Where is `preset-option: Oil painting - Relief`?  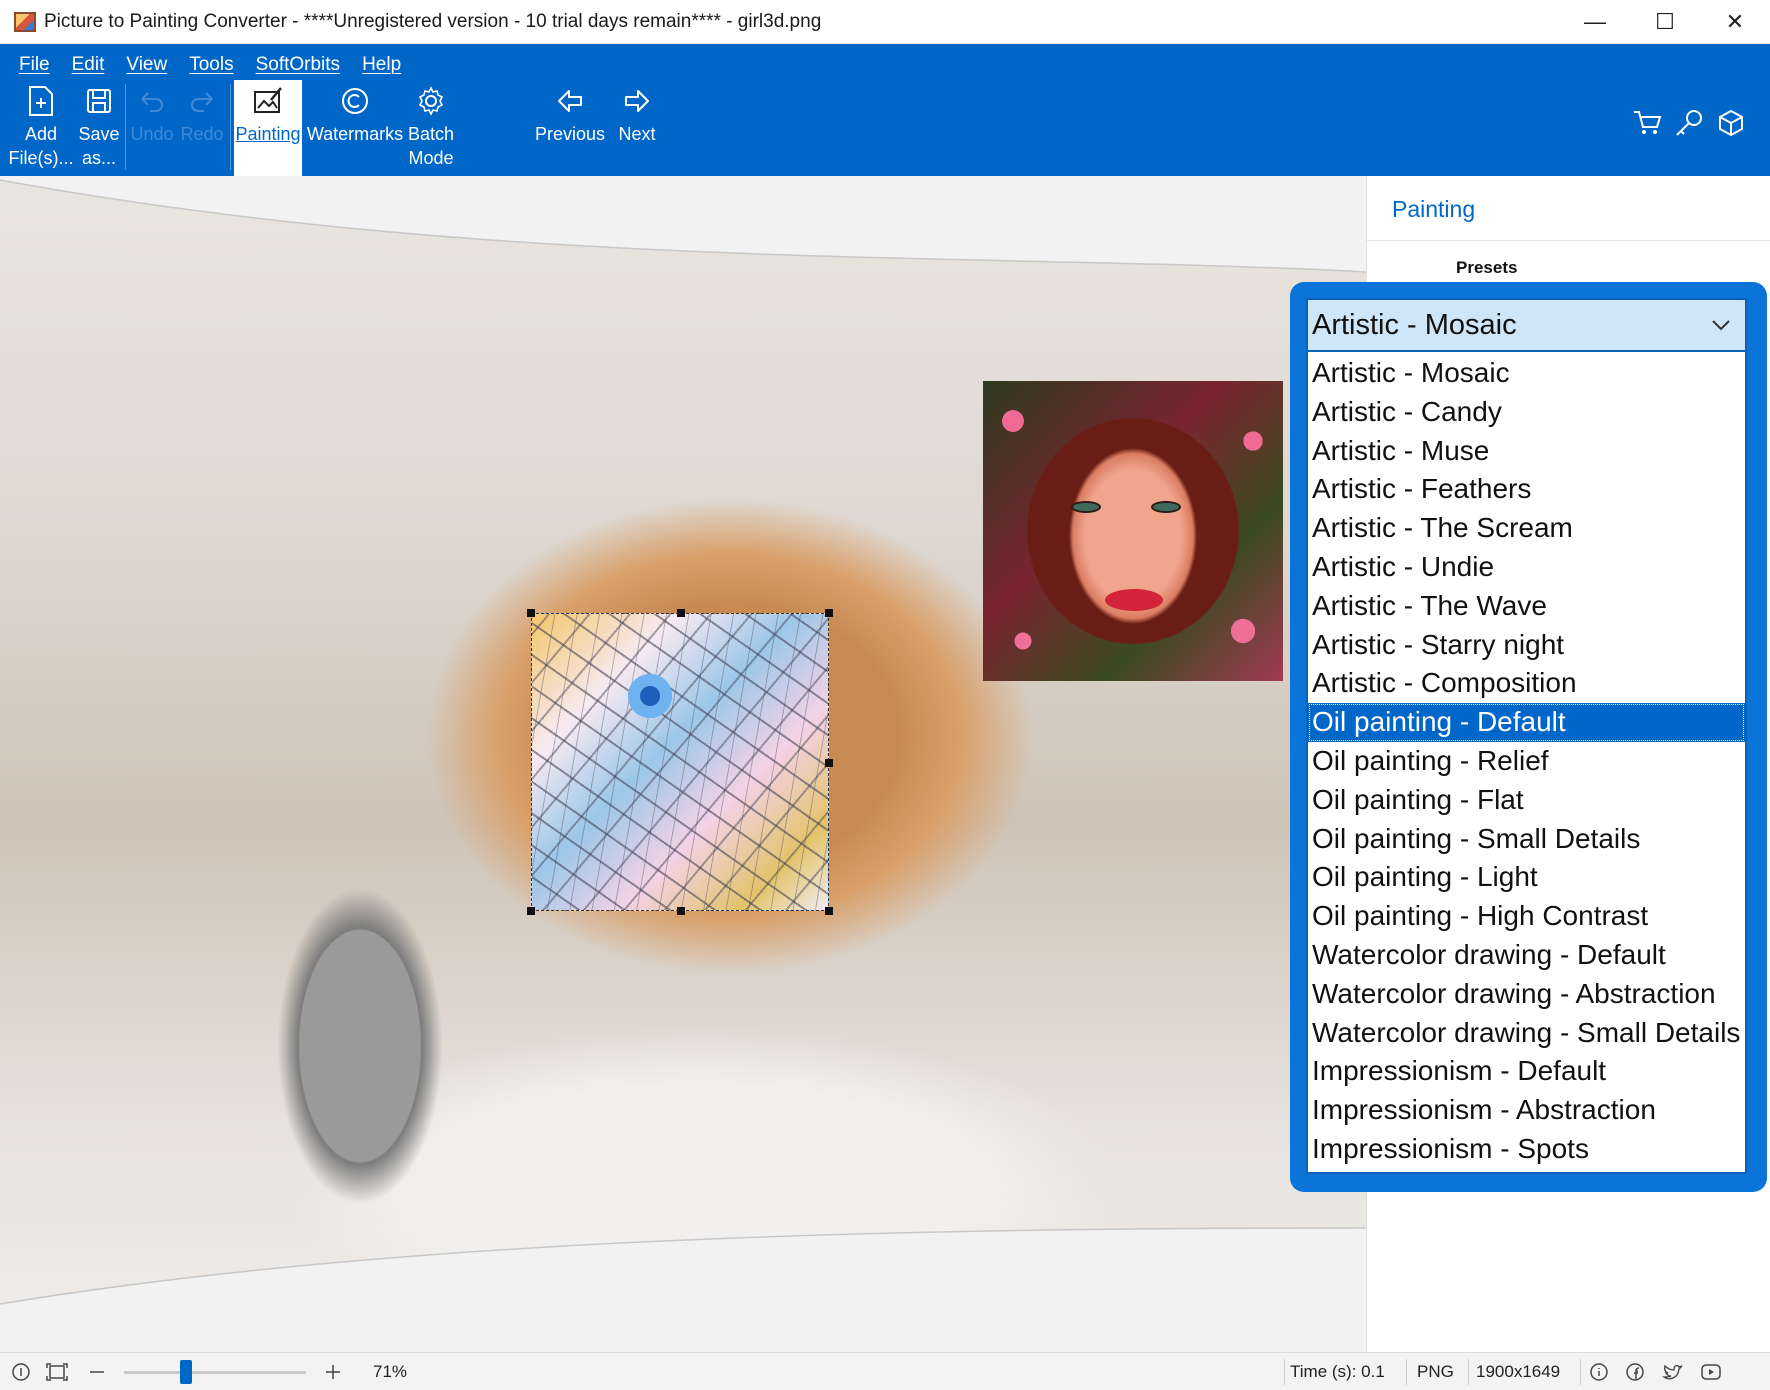 preset-option: Oil painting - Relief is located at coordinates (1526, 761).